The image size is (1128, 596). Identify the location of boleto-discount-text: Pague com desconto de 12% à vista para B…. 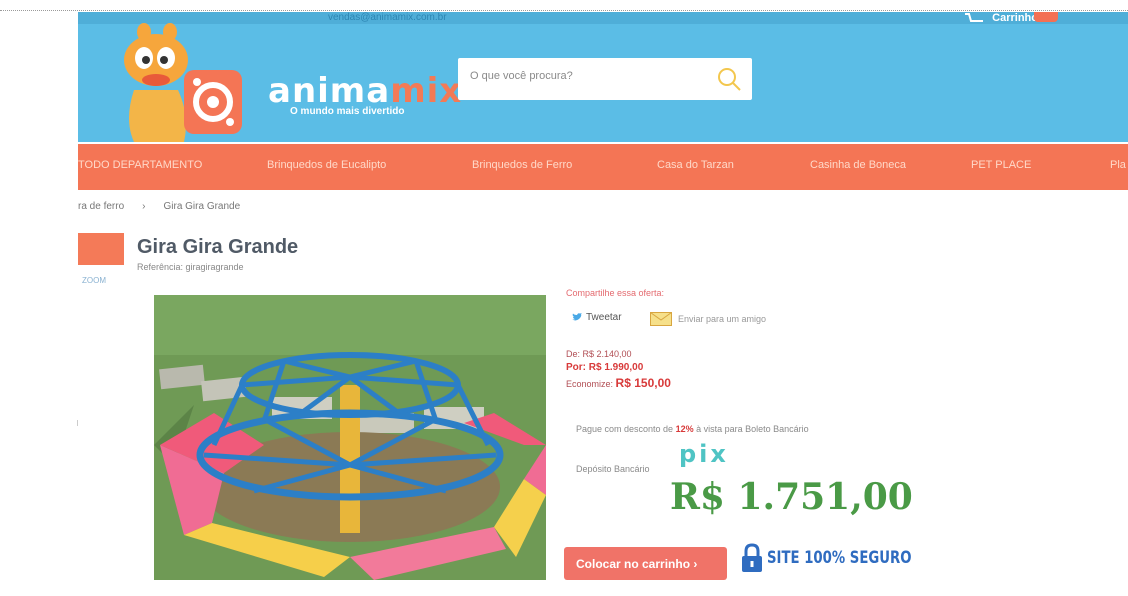
(692, 429).